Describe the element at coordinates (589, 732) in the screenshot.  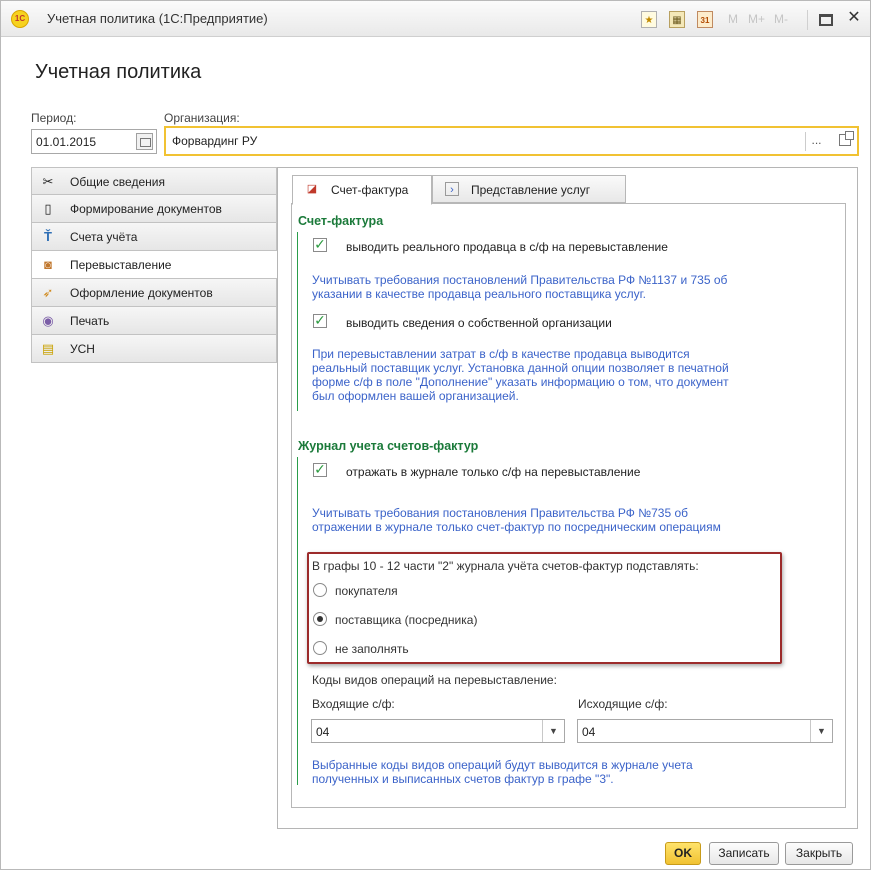
I see `outgoing-code-value: 04` at that location.